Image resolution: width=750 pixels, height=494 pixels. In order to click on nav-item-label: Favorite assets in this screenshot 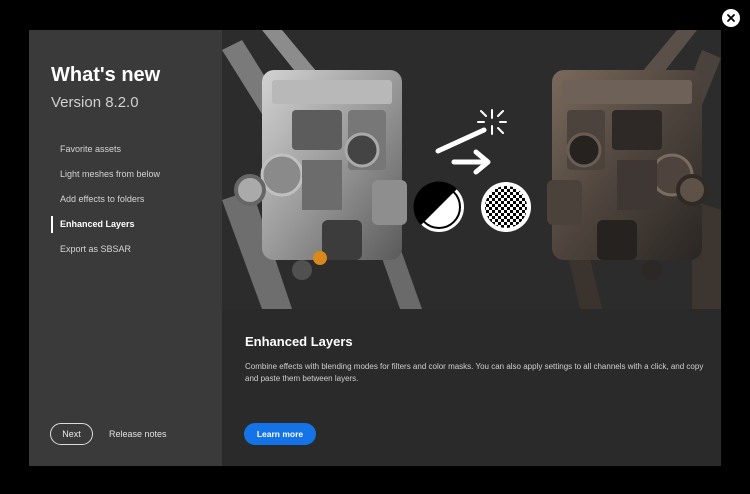, I will do `click(91, 149)`.